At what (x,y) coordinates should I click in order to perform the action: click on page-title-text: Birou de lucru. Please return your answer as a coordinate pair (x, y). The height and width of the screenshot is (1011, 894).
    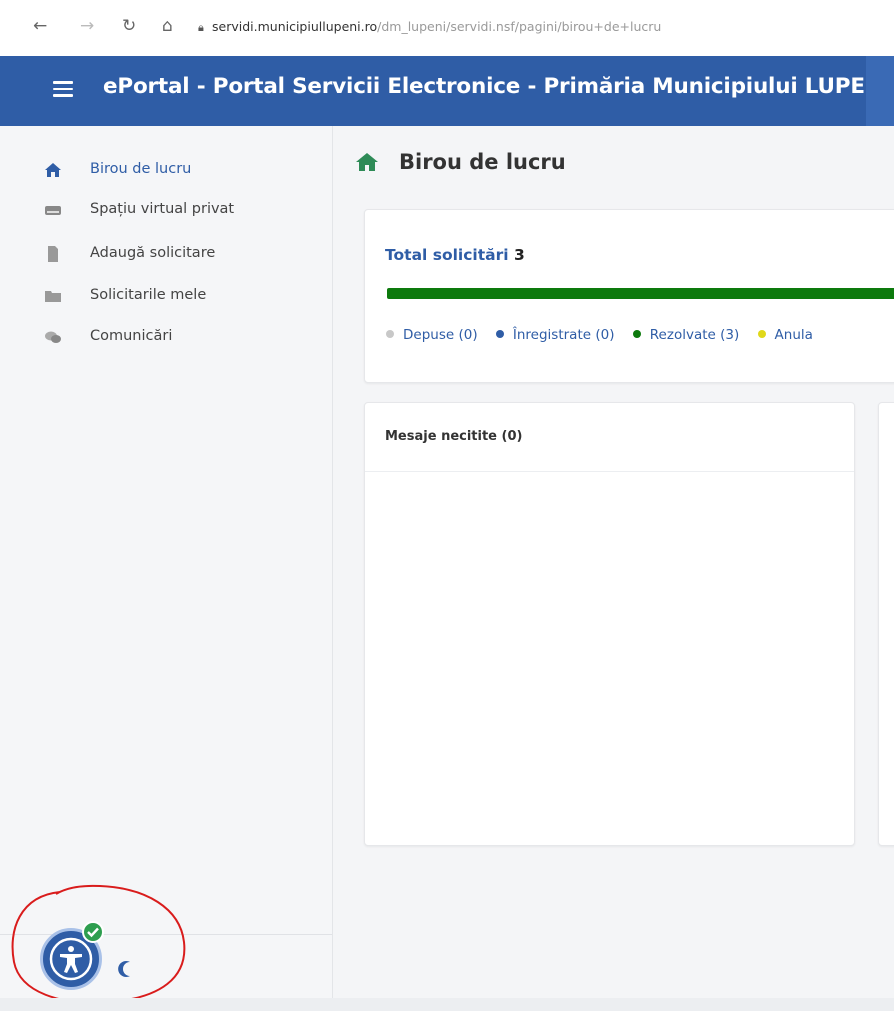
    Looking at the image, I should click on (482, 162).